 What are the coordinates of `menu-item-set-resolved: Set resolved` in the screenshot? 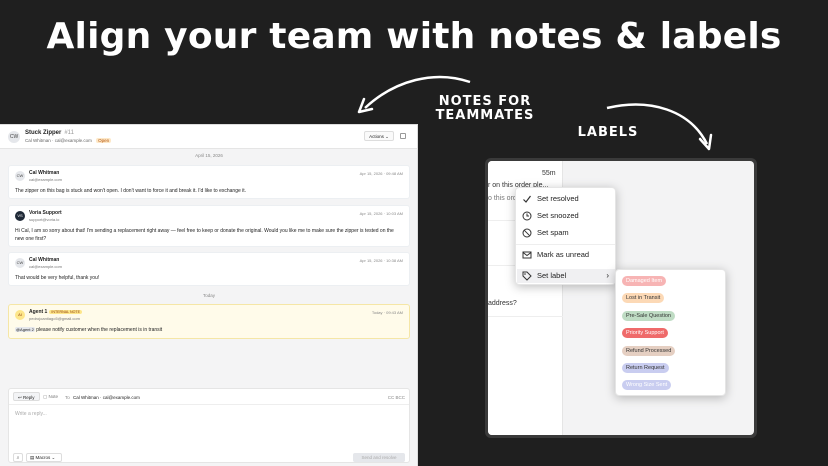 It's located at (568, 199).